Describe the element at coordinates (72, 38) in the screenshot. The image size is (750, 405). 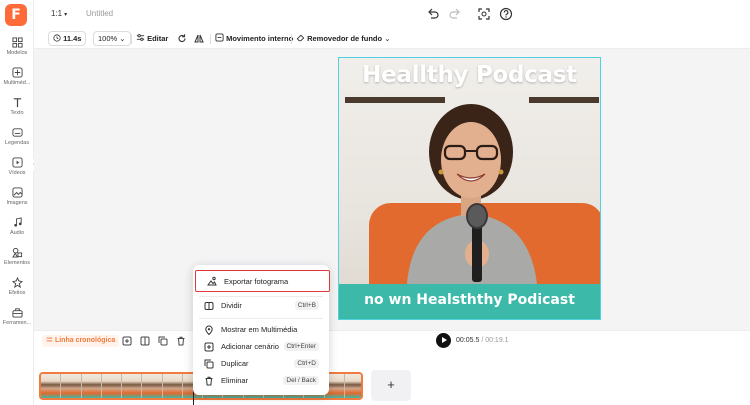
I see `duration-value: 11.4s` at that location.